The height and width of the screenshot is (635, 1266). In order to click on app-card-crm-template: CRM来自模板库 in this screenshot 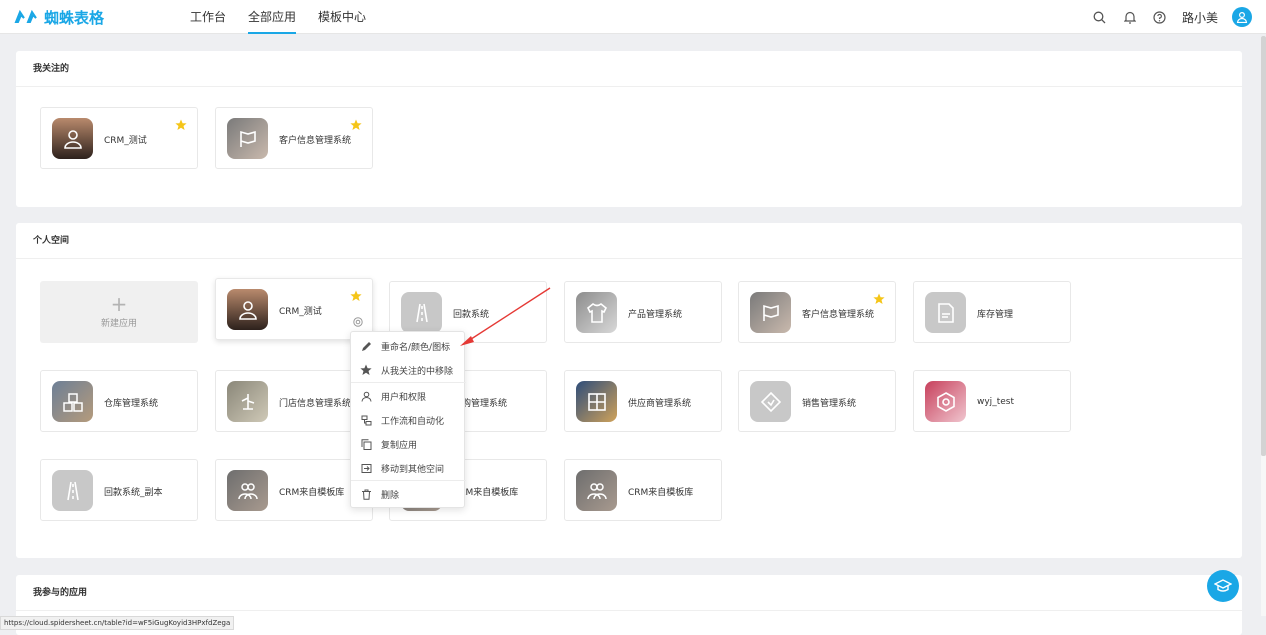, I will do `click(643, 490)`.